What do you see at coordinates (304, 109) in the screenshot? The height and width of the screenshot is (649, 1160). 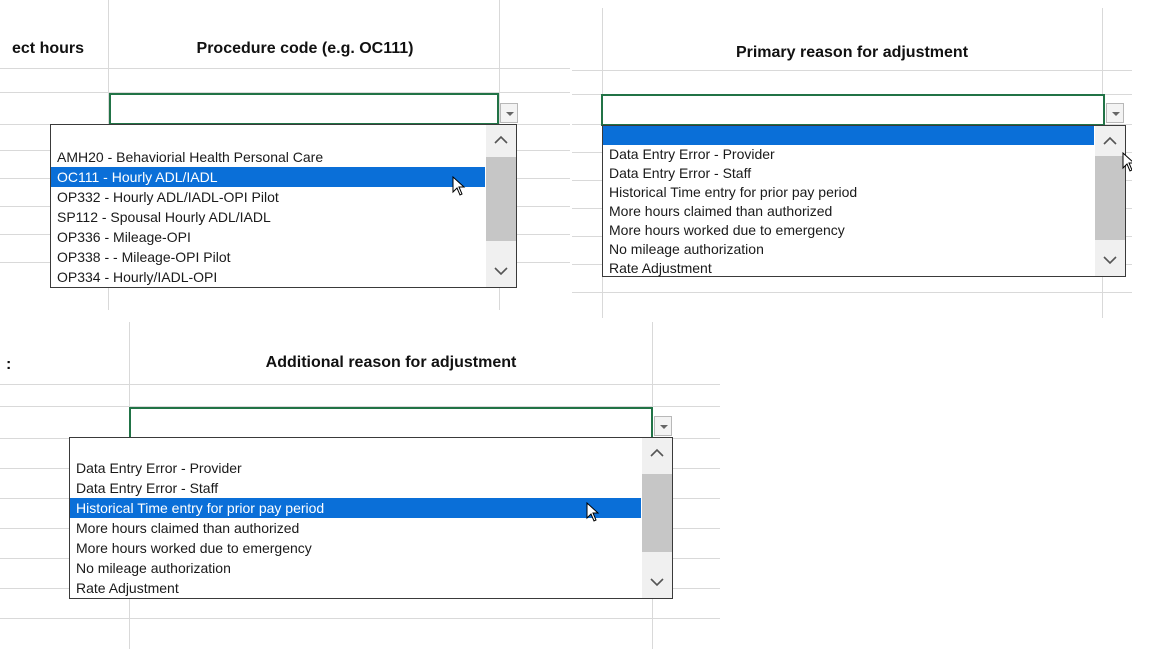 I see `procedure-code-cell` at bounding box center [304, 109].